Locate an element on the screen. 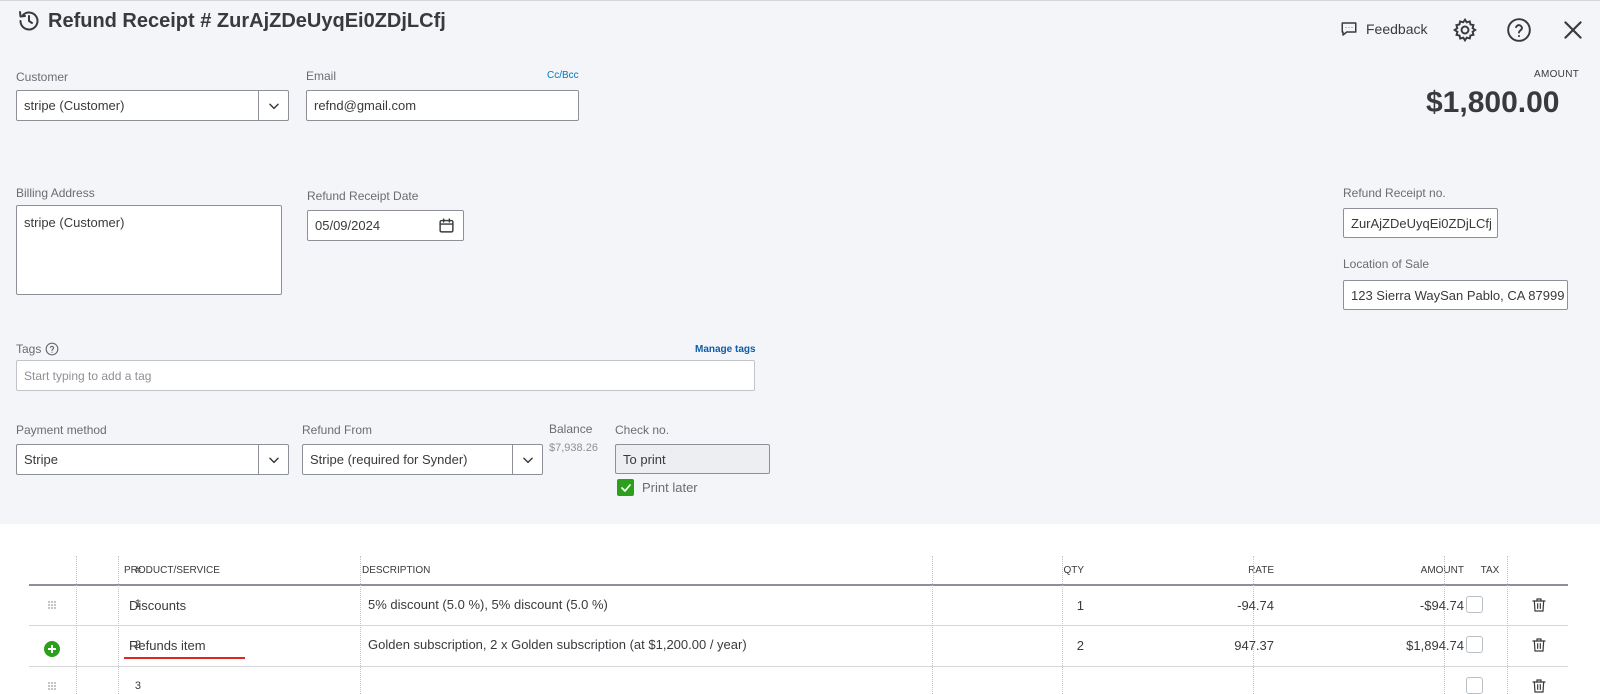  row-qty: 2 is located at coordinates (1031, 645).